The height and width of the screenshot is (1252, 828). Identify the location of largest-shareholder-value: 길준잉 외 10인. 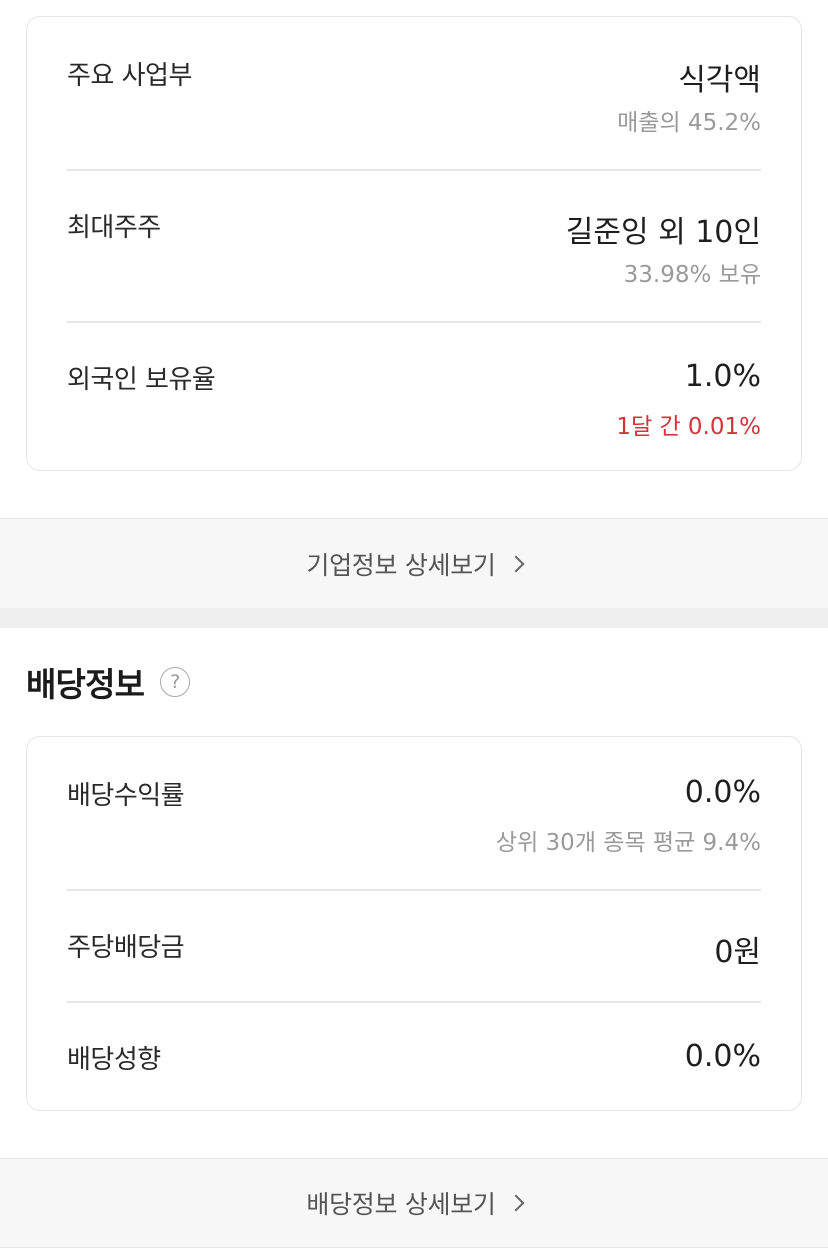
(663, 232).